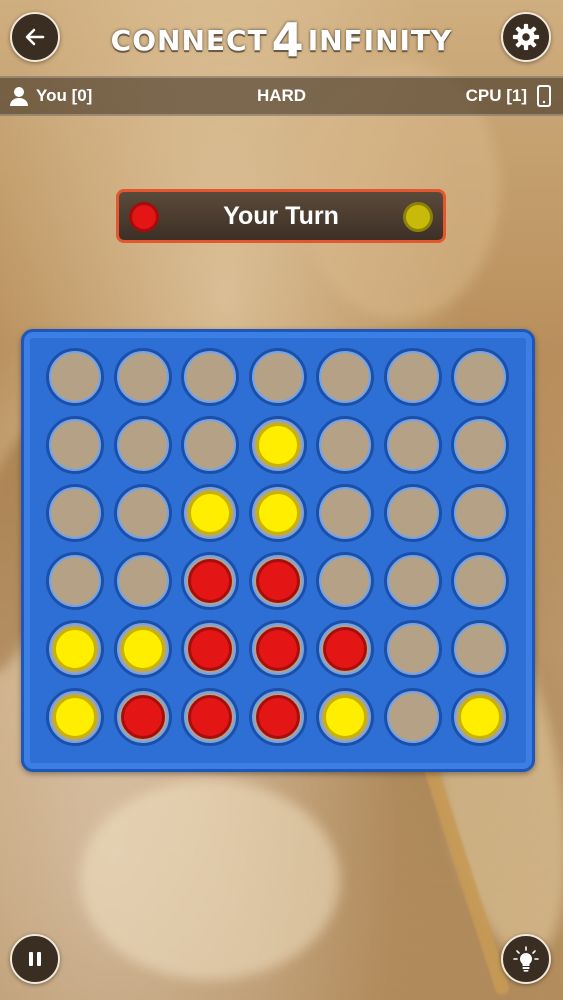 The image size is (563, 1000). I want to click on hint-button, so click(526, 959).